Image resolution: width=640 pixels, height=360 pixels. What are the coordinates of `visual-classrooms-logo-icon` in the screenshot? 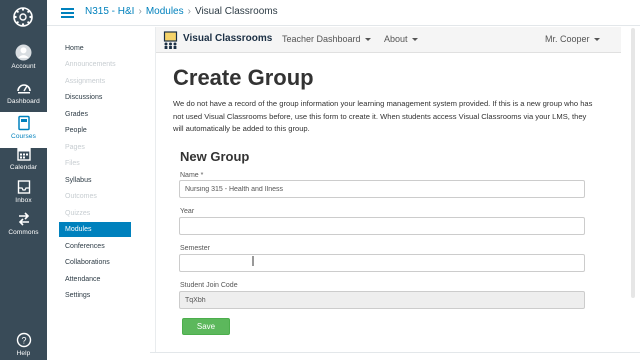 It's located at (170, 40).